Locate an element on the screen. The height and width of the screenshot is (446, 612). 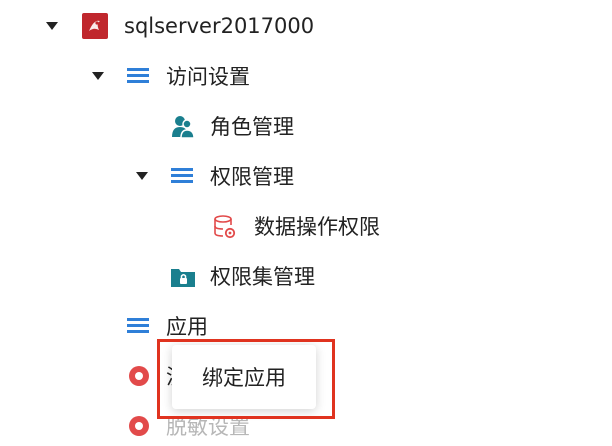
tree-node-role-management: 角色管理 is located at coordinates (306, 126).